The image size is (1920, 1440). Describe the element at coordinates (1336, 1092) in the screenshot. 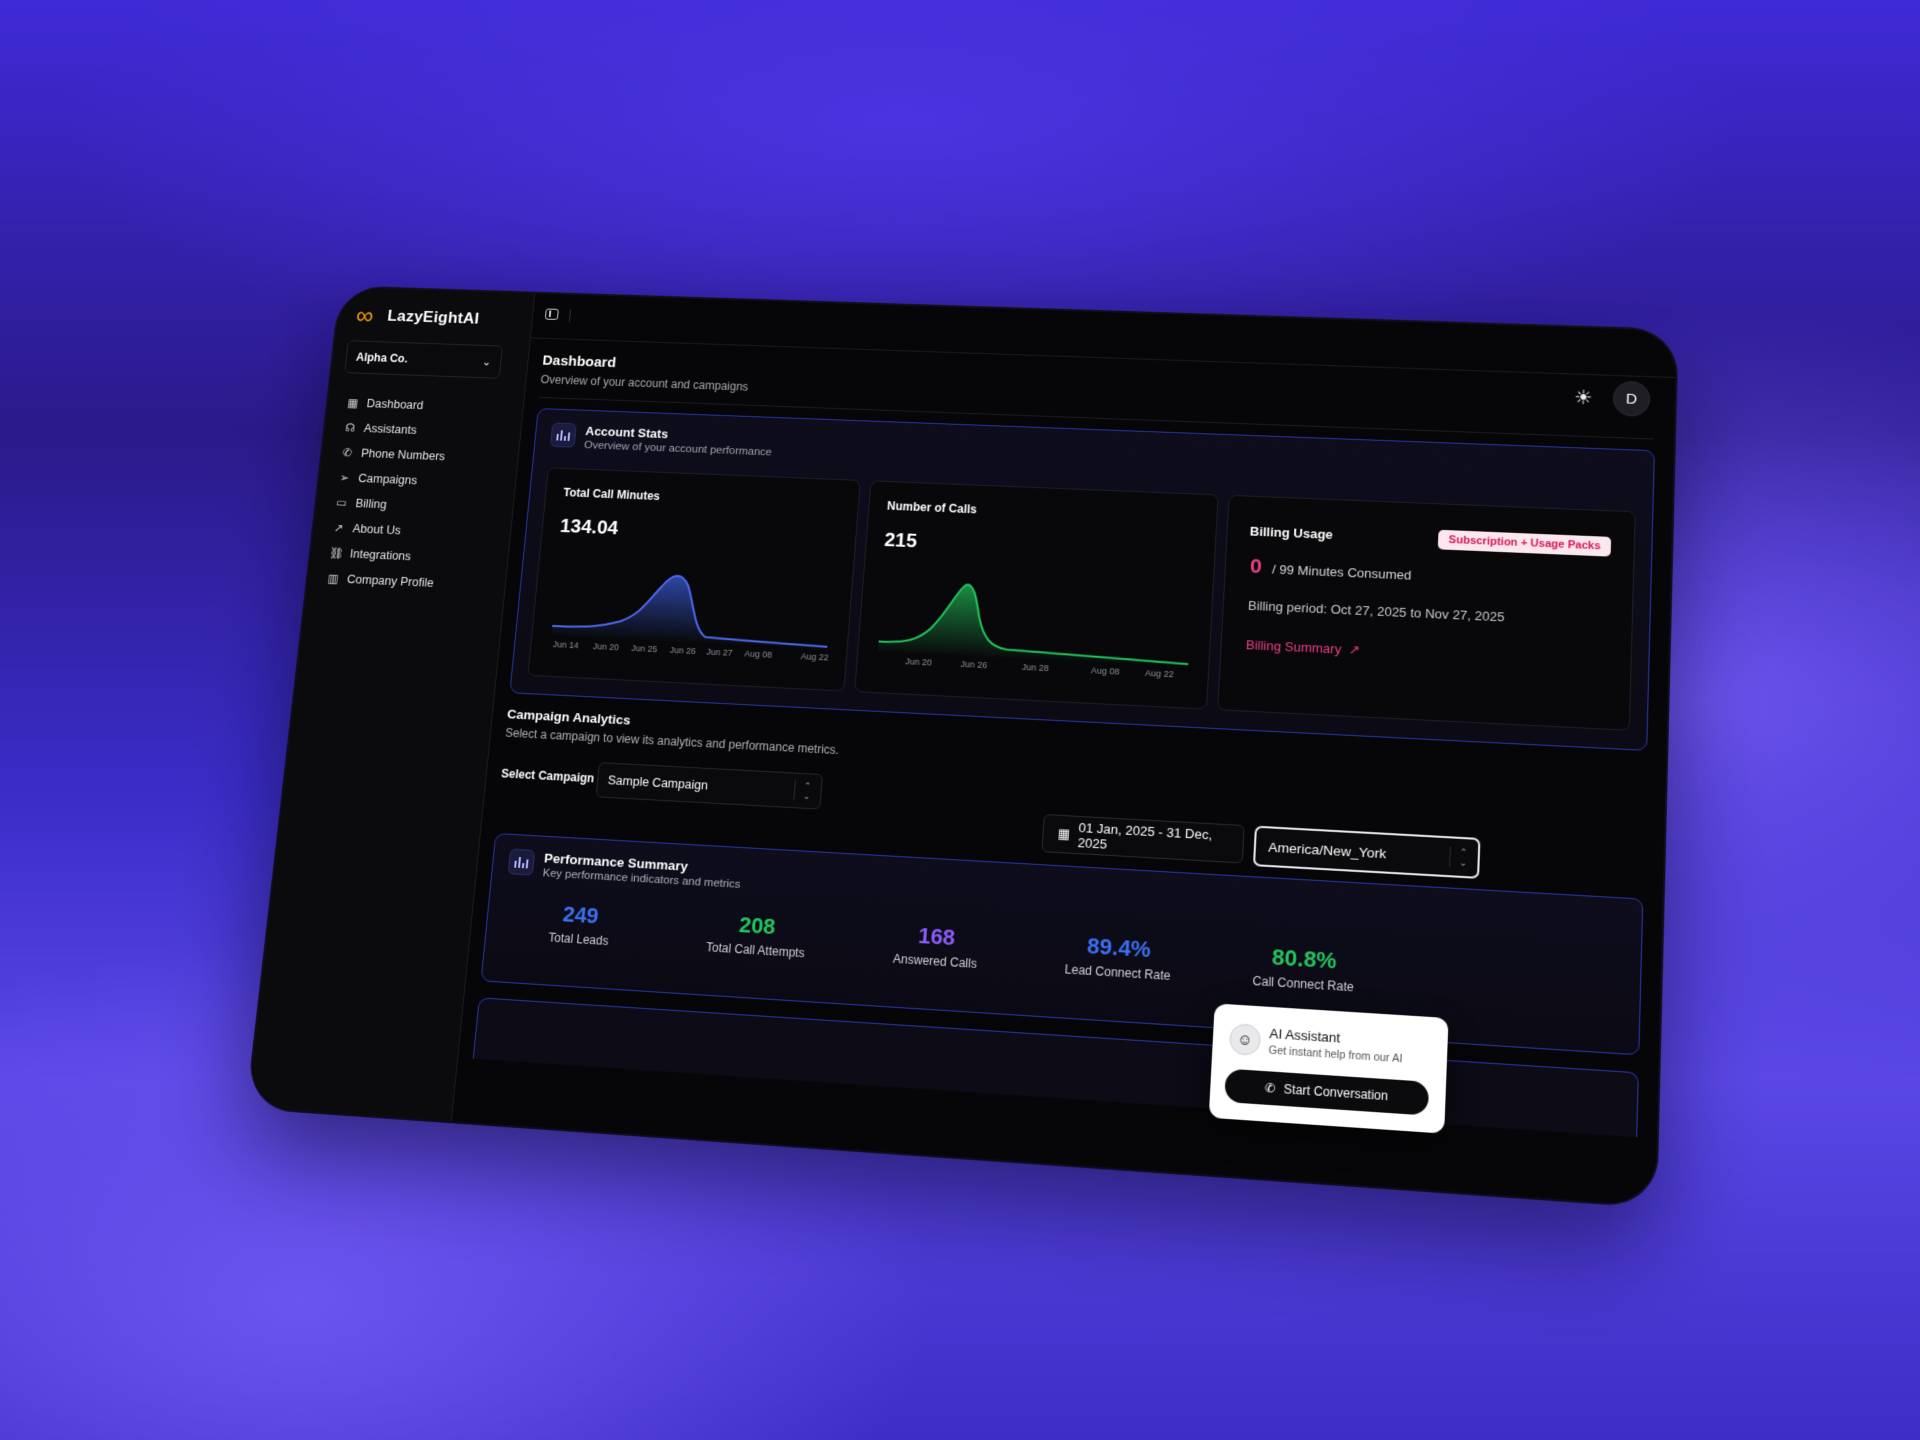

I see `start-conversation-label: Start Conversation` at that location.